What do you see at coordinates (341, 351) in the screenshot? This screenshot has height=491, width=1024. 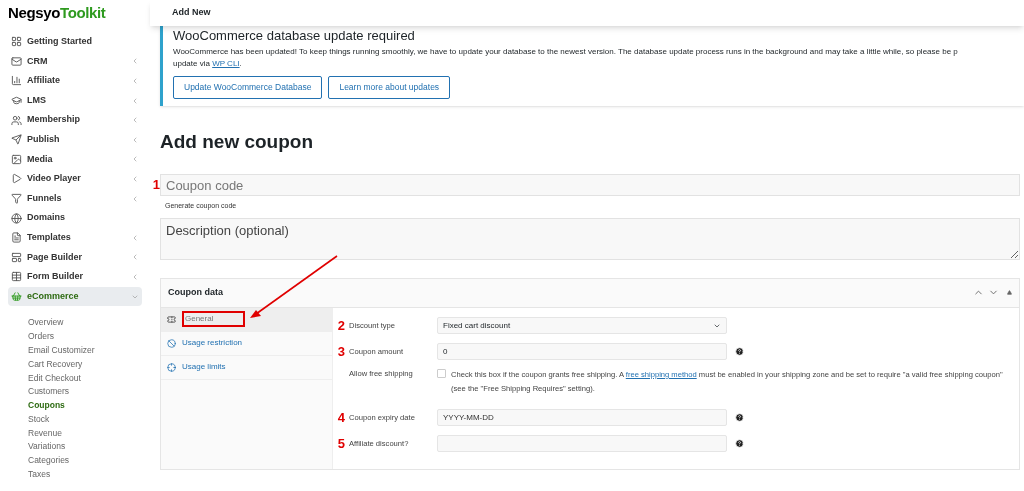 I see `annotation-number: 3` at bounding box center [341, 351].